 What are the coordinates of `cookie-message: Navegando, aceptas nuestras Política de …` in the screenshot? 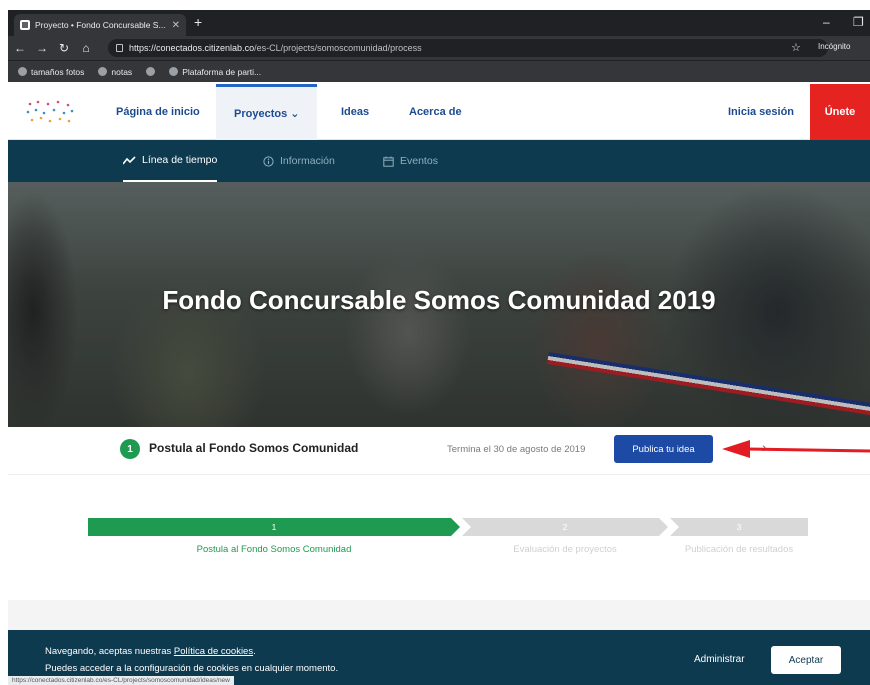 It's located at (150, 651).